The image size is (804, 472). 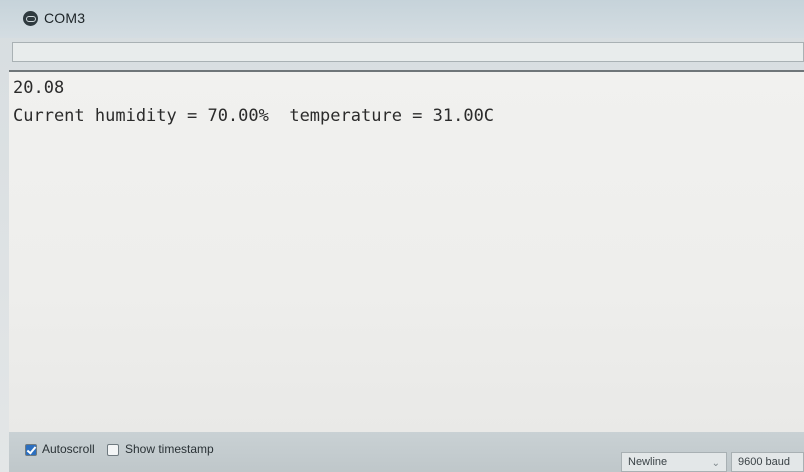 What do you see at coordinates (30, 18) in the screenshot?
I see `serial-monitor-icon` at bounding box center [30, 18].